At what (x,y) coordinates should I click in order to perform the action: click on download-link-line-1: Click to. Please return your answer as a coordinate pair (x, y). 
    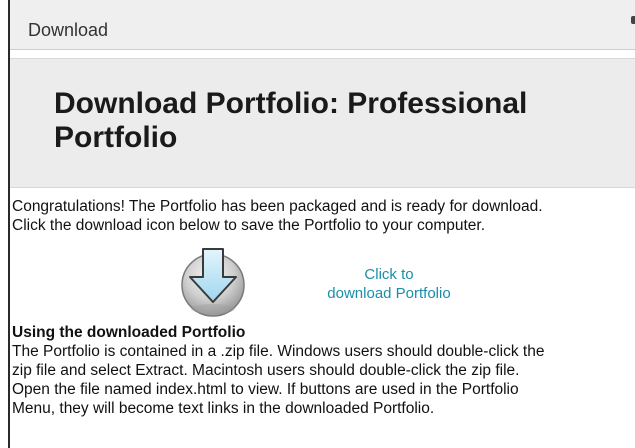
    Looking at the image, I should click on (389, 274).